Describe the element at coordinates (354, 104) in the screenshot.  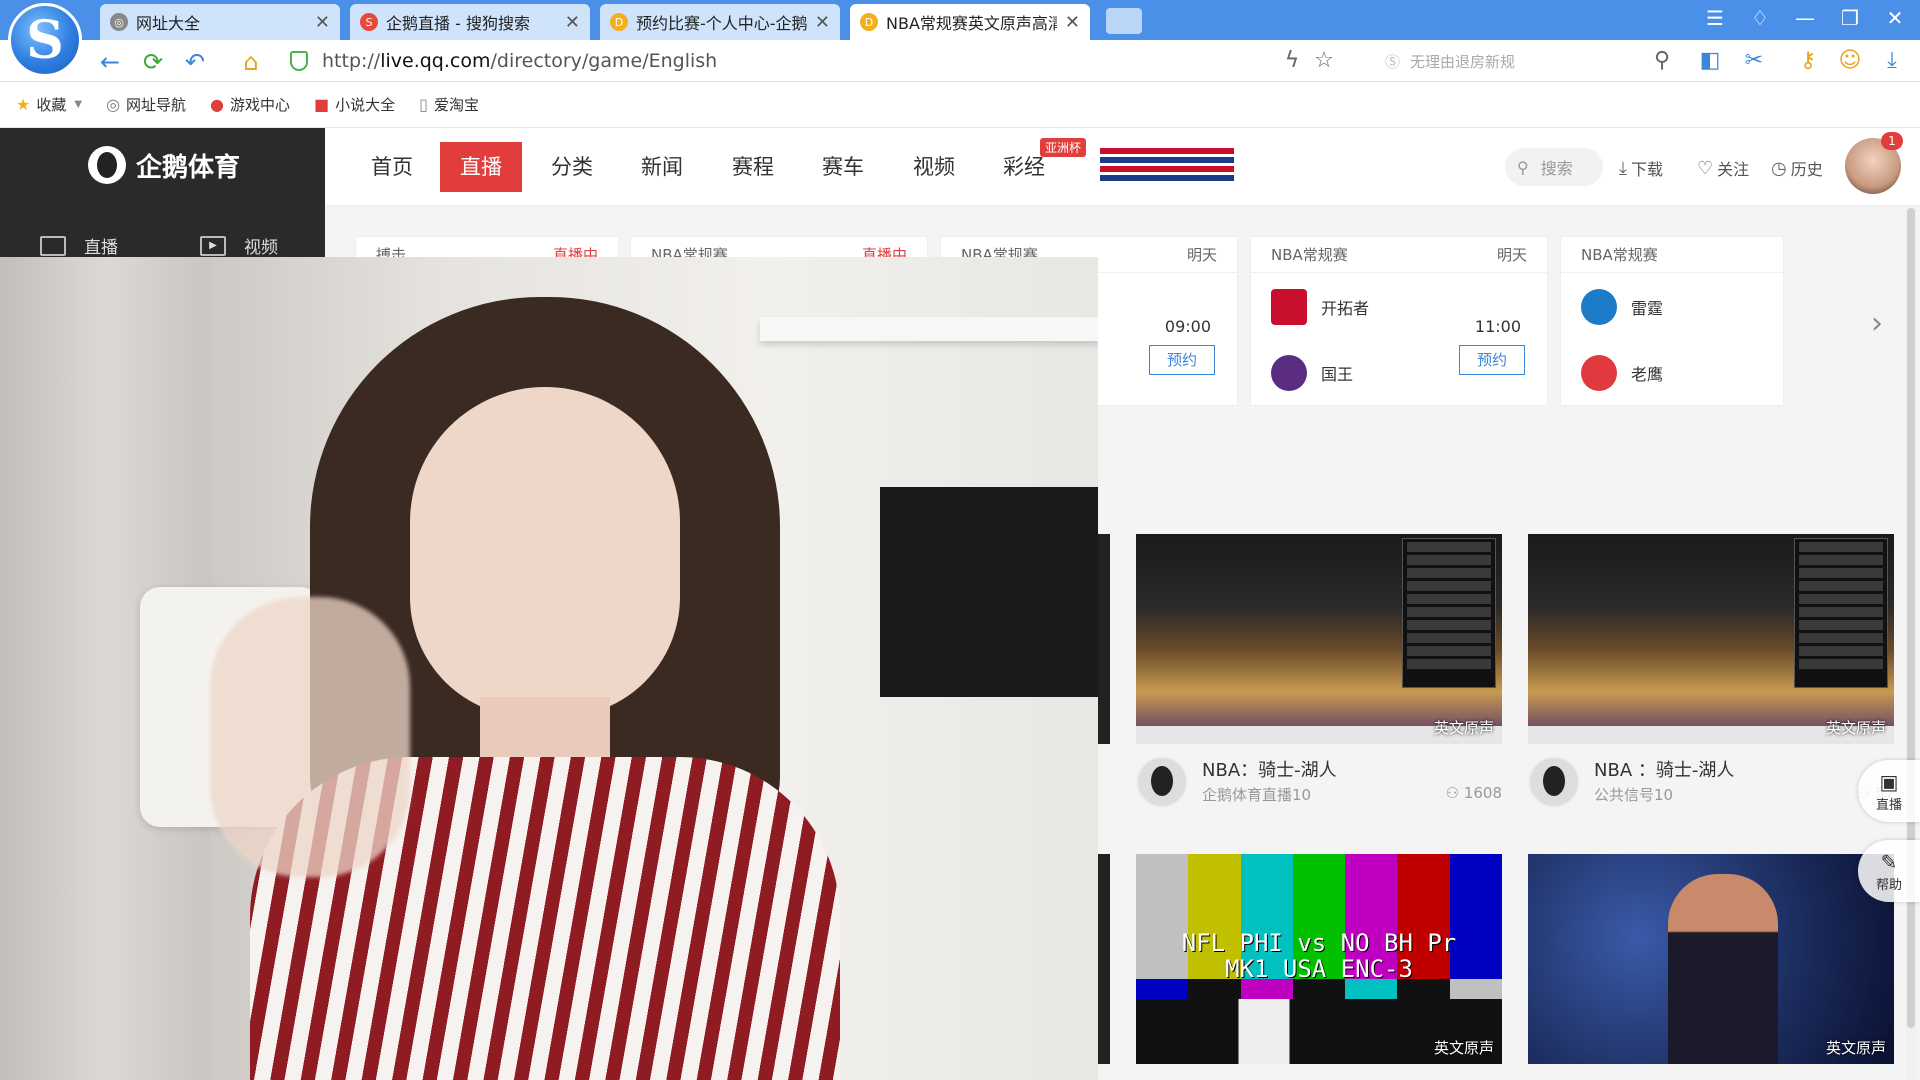
I see `bookmark-novels: ■ 小说大全` at that location.